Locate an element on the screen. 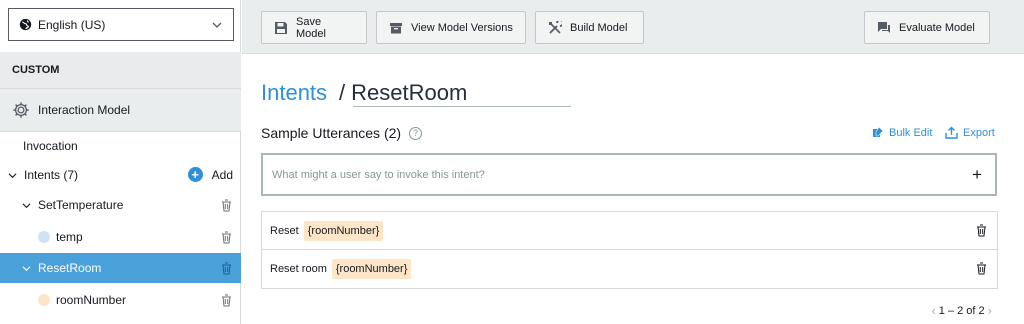 Image resolution: width=1024 pixels, height=324 pixels. evaluate-model-button: Evaluate Model is located at coordinates (927, 27).